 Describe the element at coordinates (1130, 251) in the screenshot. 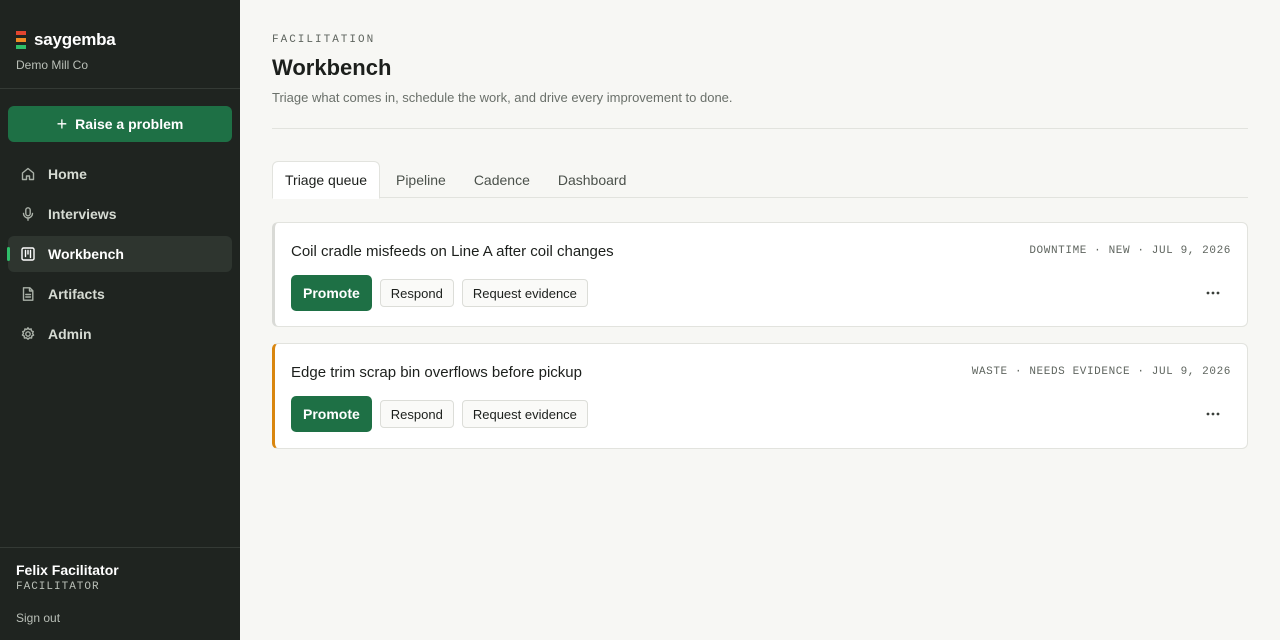

I see `card-meta: DOWNTIME · NEW · JUL 9, 2026` at that location.